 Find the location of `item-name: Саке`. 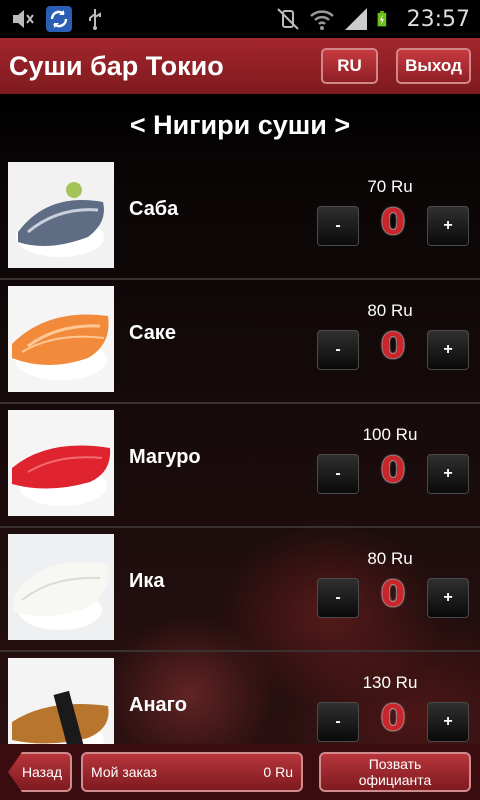

item-name: Саке is located at coordinates (152, 333).